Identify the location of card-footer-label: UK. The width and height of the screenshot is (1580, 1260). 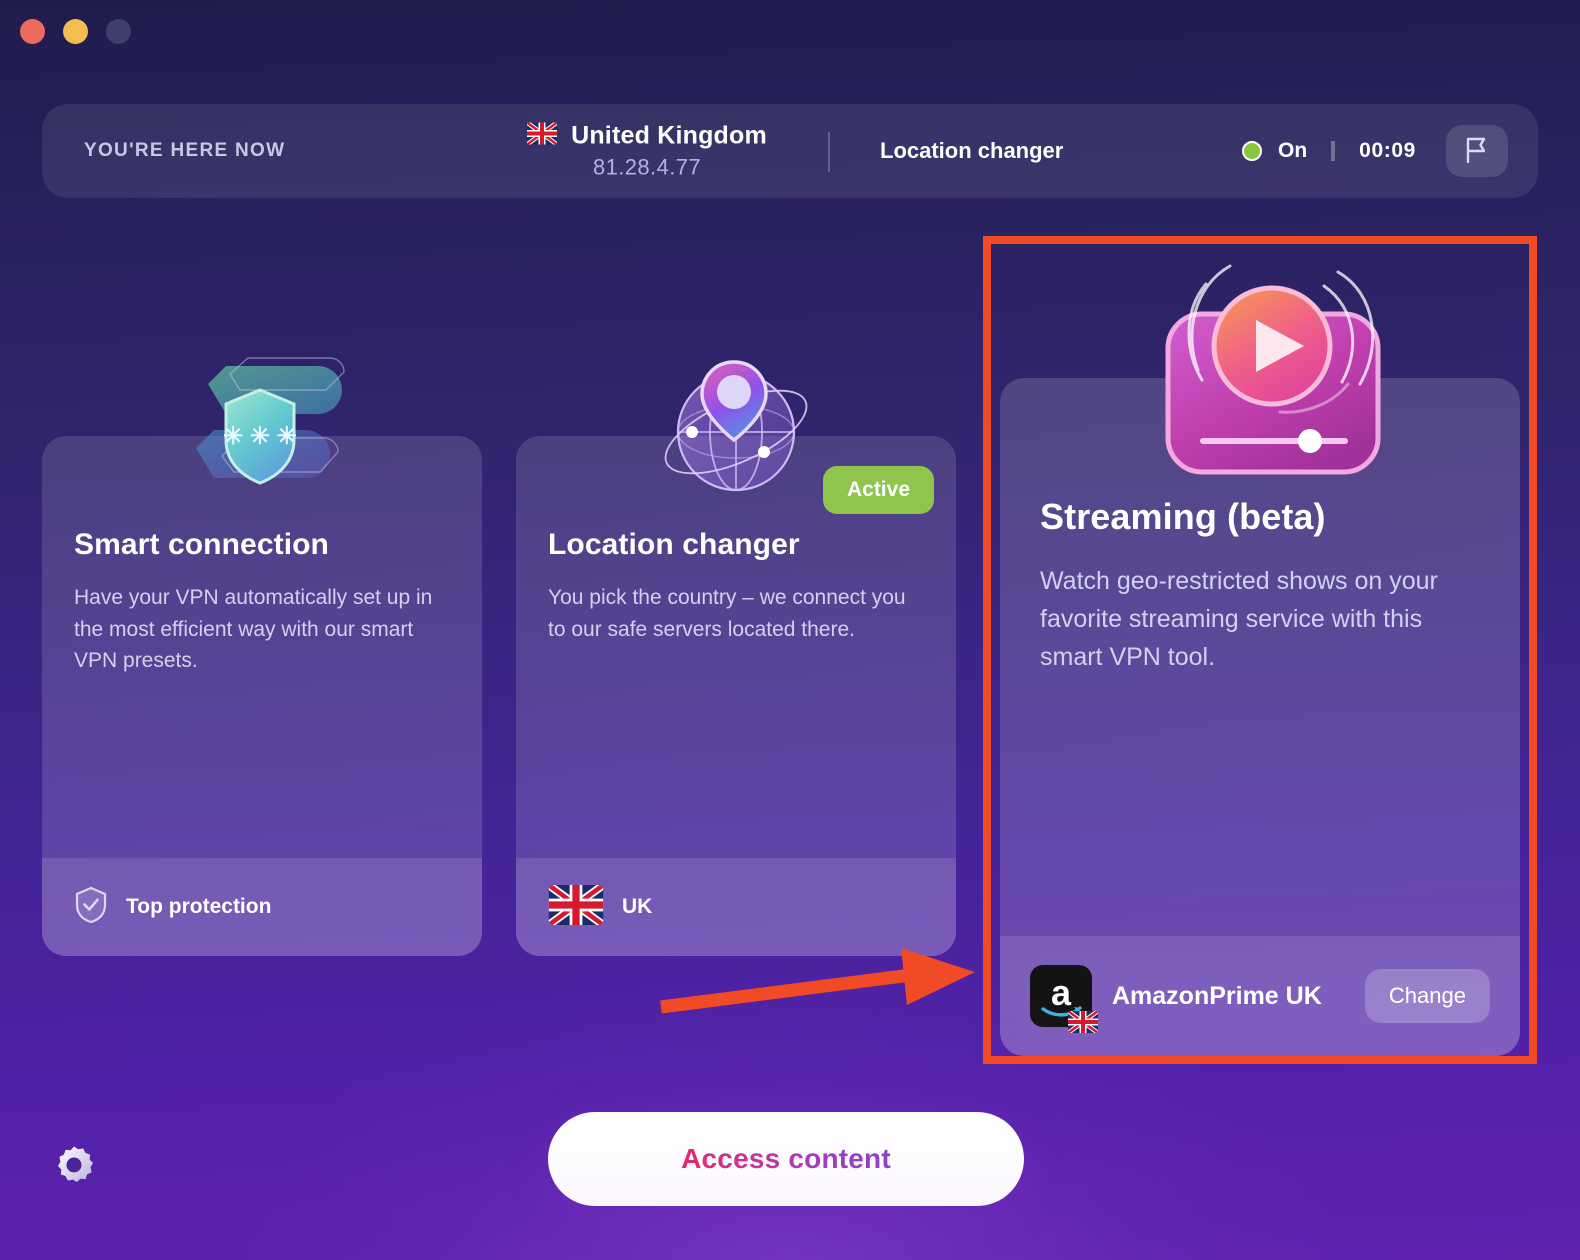
(637, 906).